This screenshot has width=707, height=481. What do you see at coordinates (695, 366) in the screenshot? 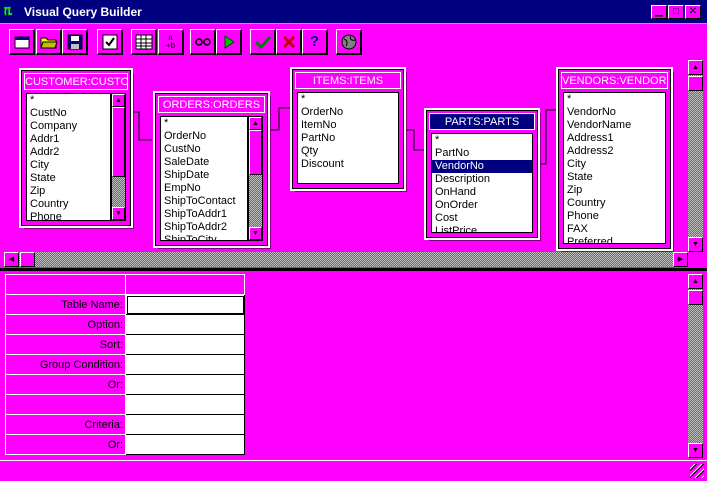
I see `grid-vertical-scrollbar: ▲ ▼` at bounding box center [695, 366].